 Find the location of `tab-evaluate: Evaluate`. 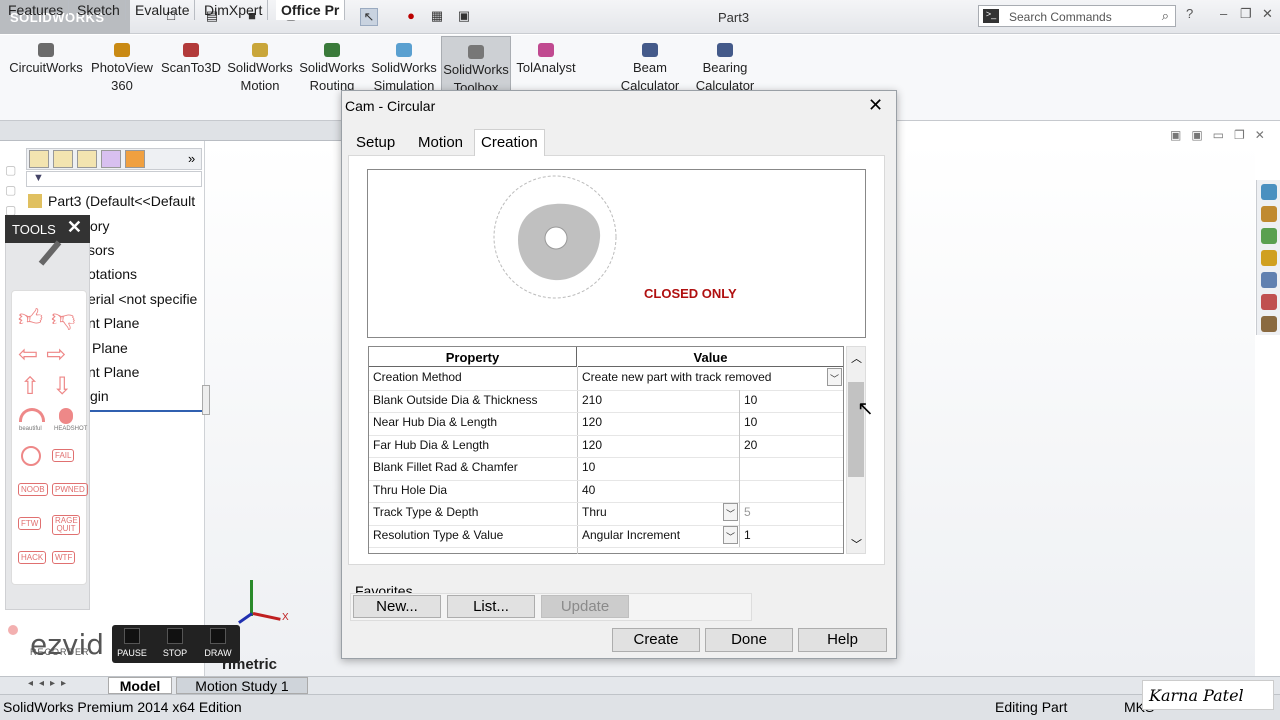

tab-evaluate: Evaluate is located at coordinates (163, 10).